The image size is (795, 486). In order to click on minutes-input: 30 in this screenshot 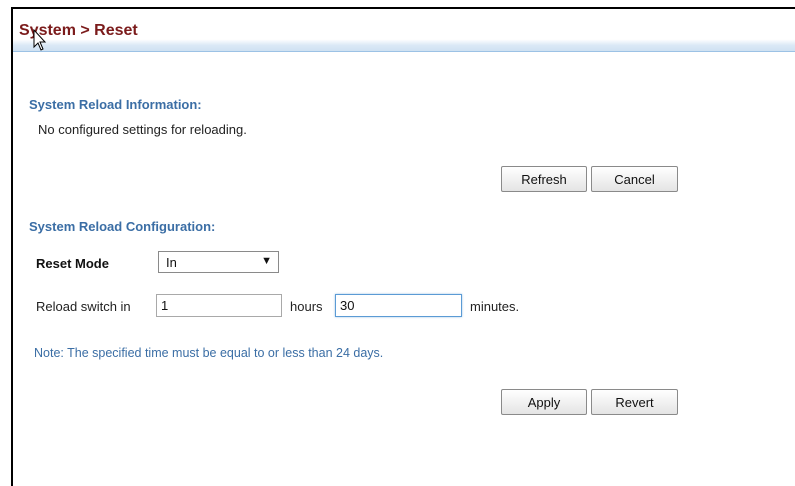, I will do `click(398, 305)`.